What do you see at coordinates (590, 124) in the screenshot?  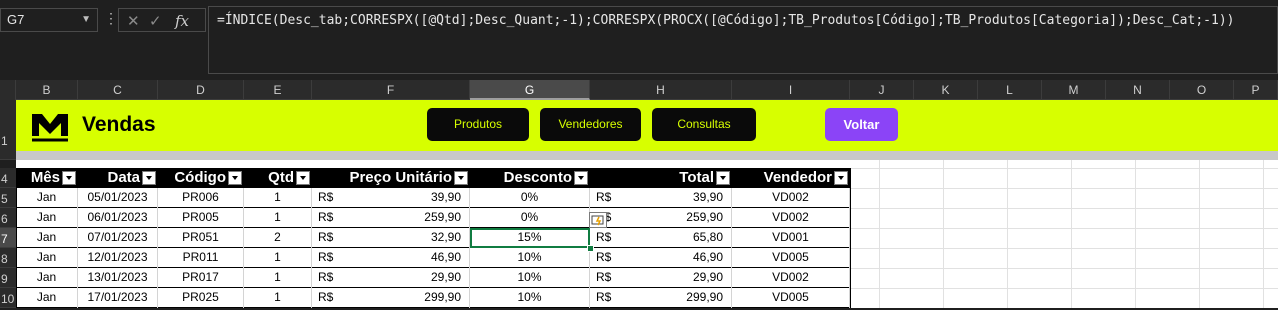 I see `nav-button-vendedores: Vendedores` at bounding box center [590, 124].